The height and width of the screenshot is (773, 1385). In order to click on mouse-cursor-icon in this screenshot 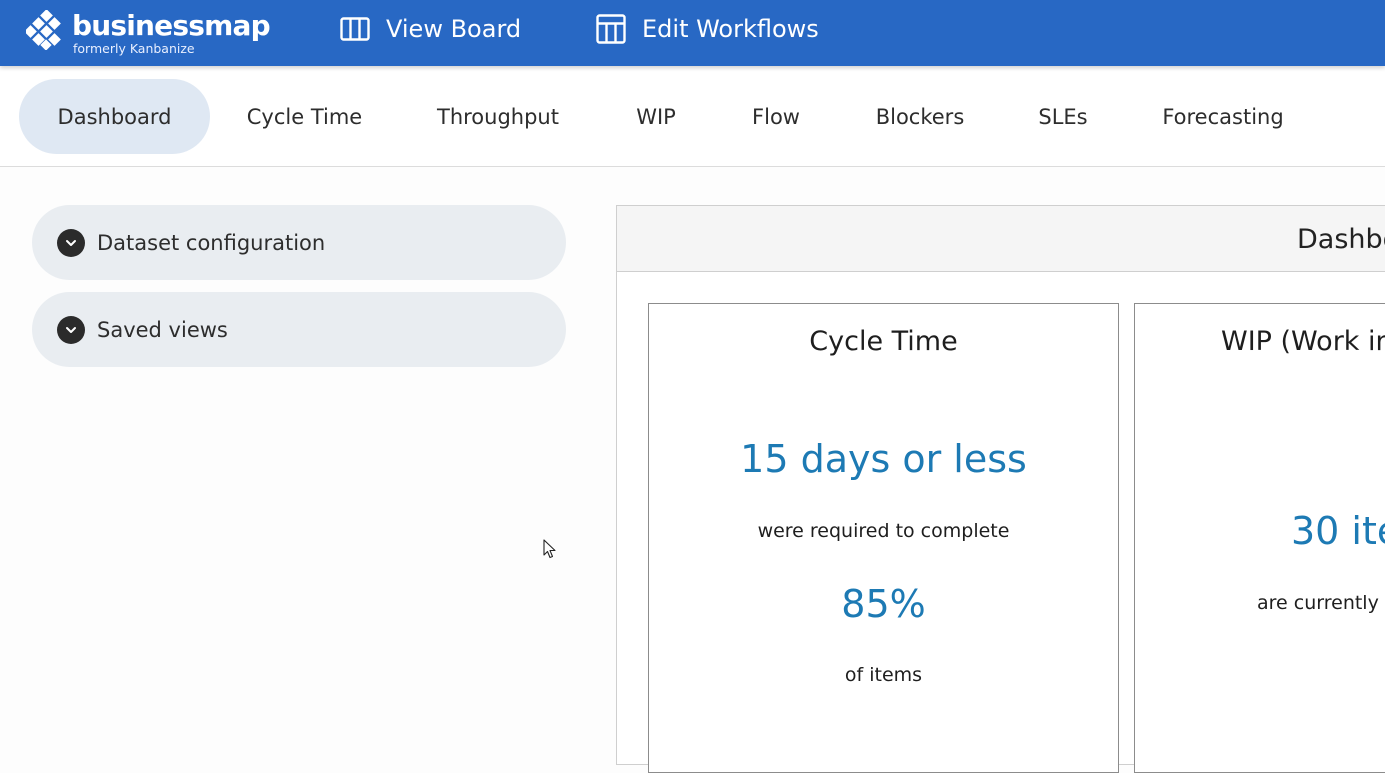, I will do `click(549, 549)`.